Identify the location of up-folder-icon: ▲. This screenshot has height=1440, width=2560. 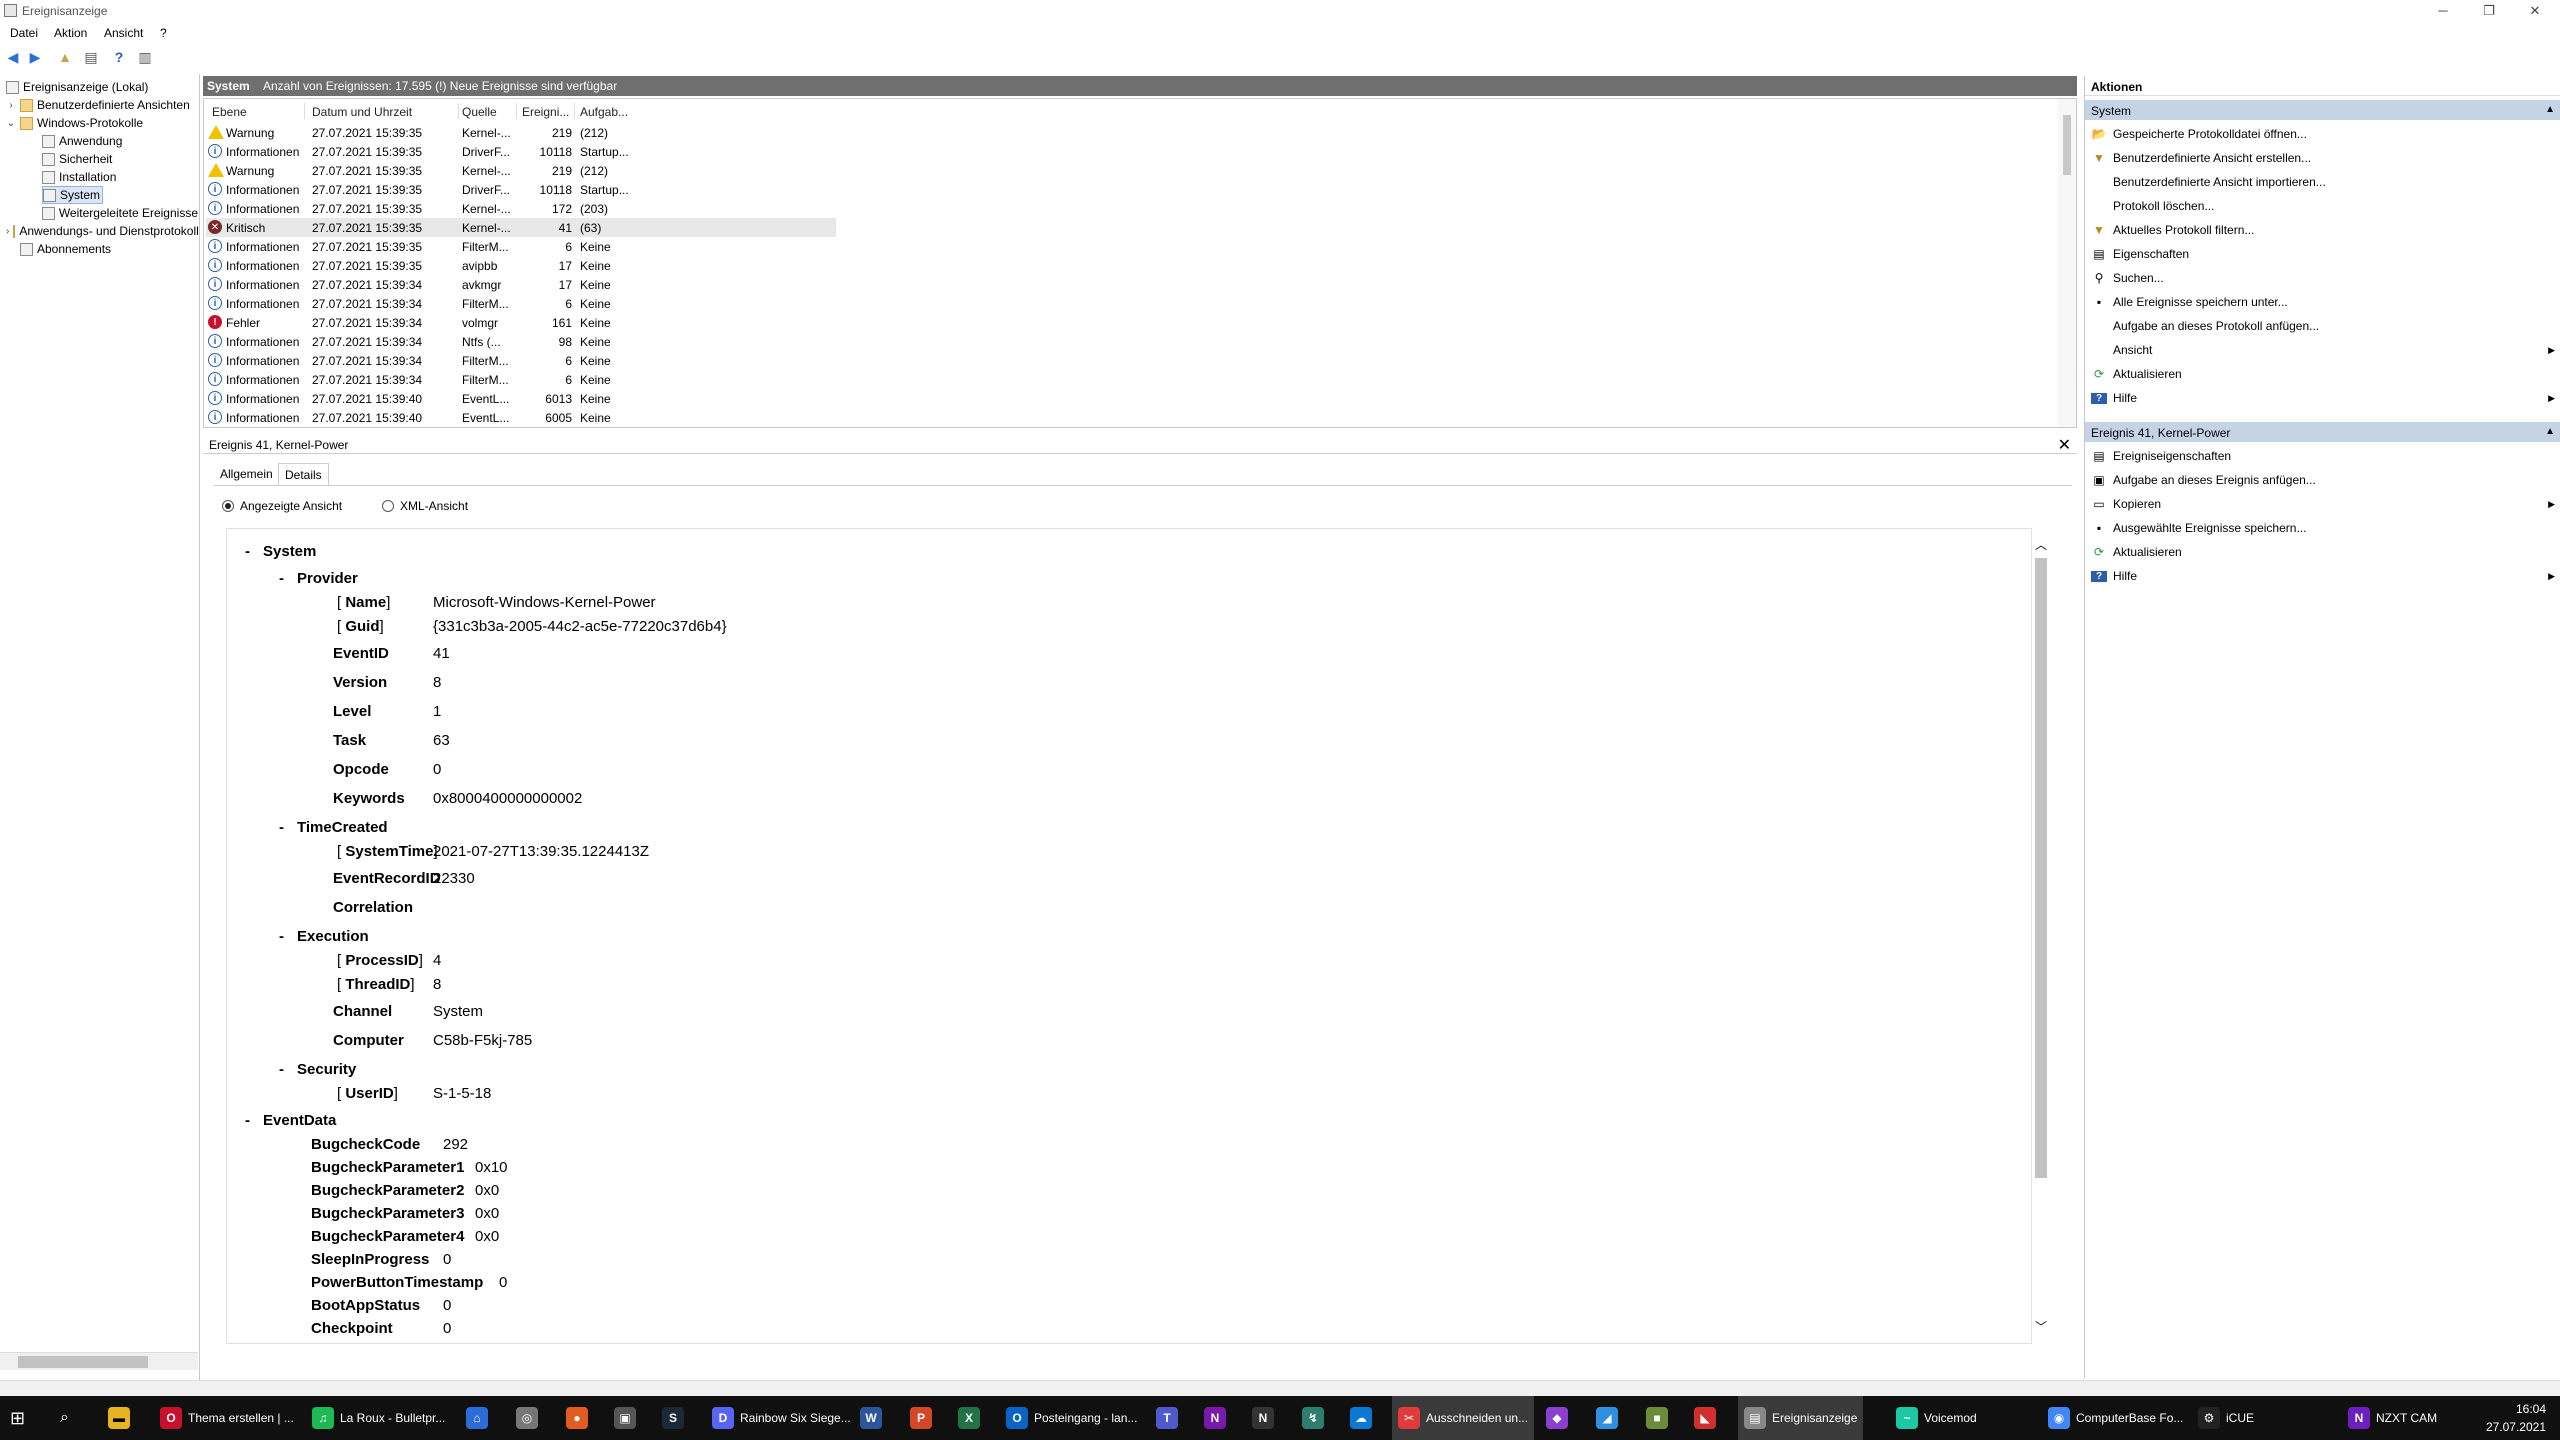
(65, 57).